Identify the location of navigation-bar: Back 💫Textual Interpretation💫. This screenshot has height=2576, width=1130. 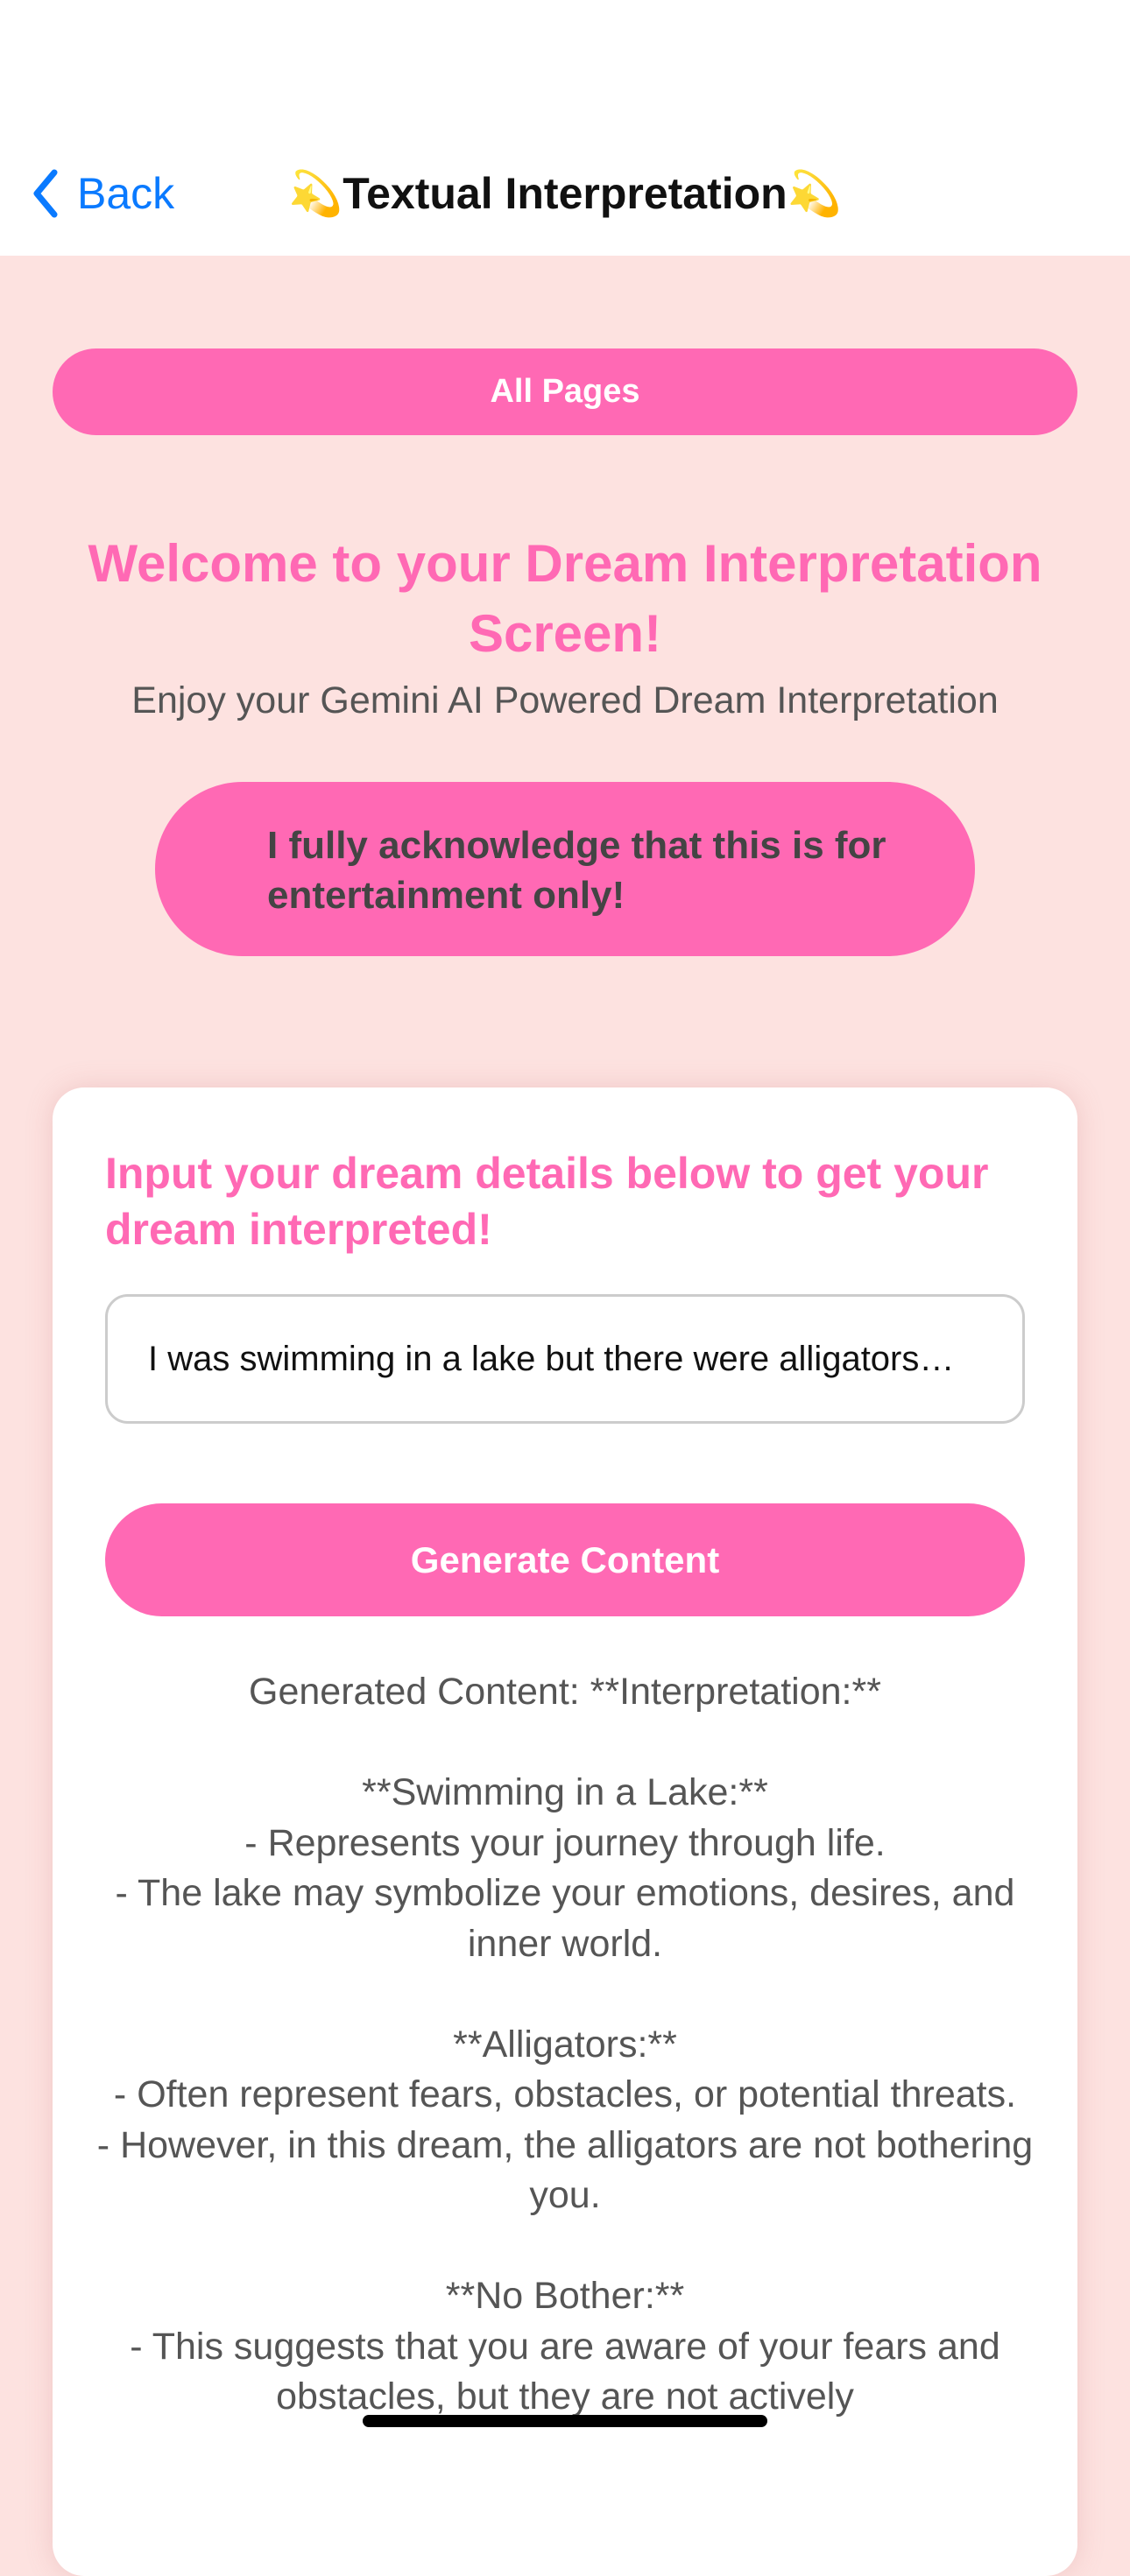
(565, 128).